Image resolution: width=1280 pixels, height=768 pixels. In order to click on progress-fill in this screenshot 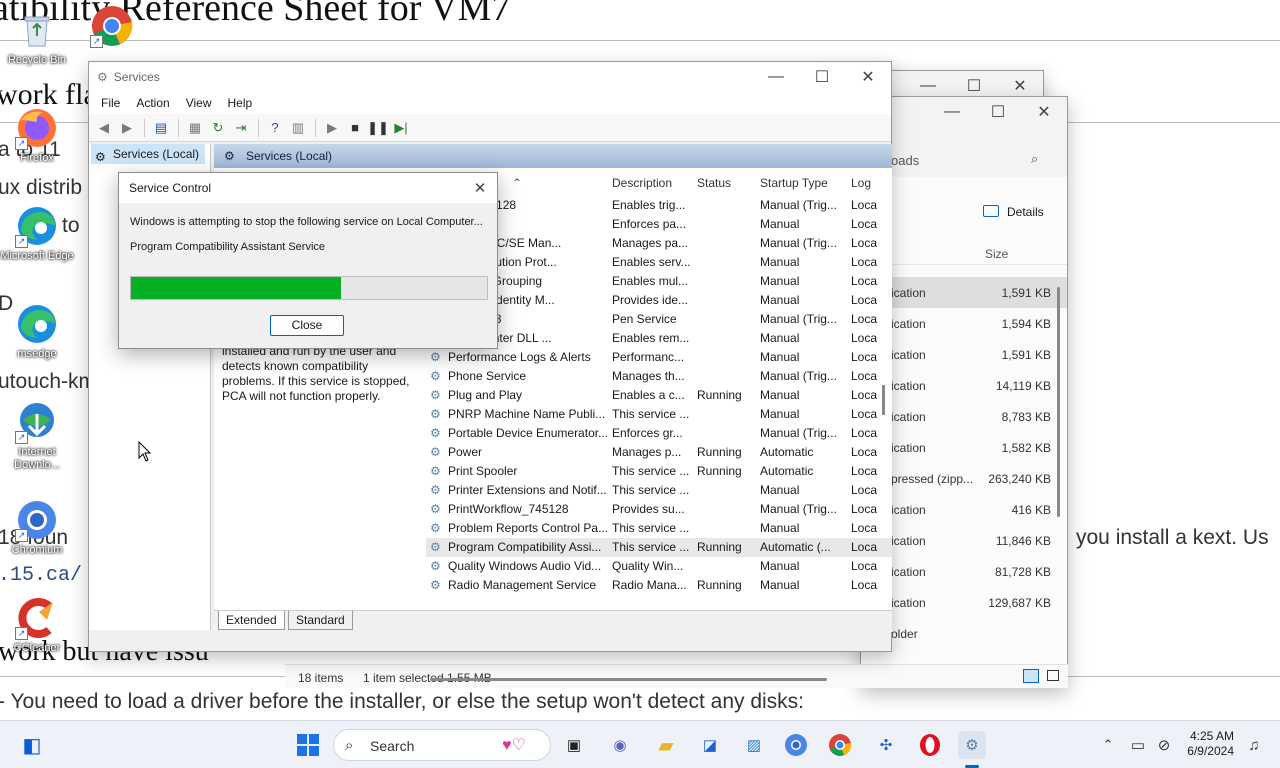, I will do `click(236, 288)`.